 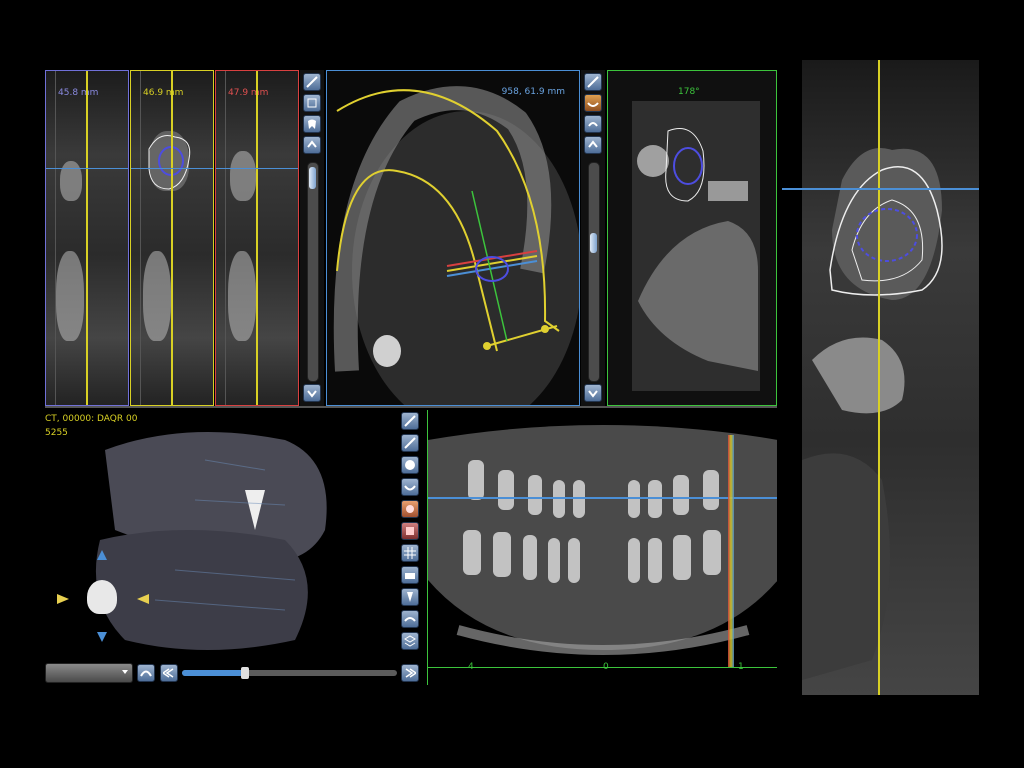 I want to click on arrow-right-icon, so click(x=63, y=599).